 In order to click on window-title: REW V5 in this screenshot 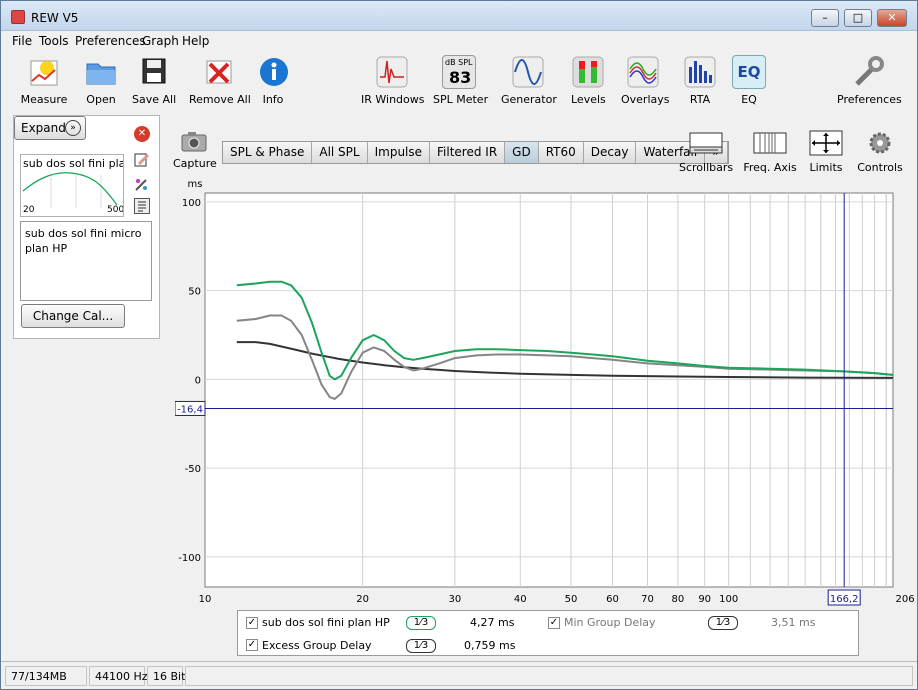, I will do `click(55, 18)`.